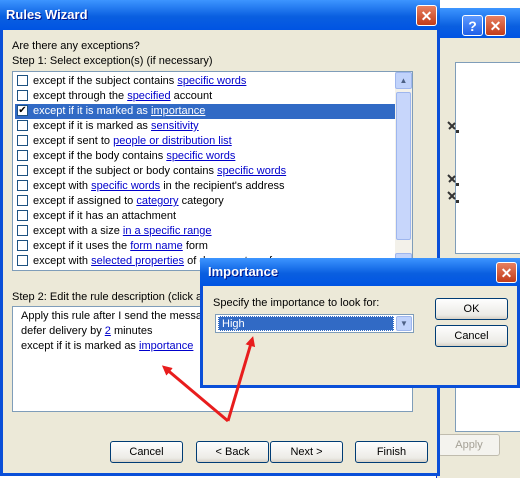  I want to click on arrow-to-importance-select, so click(241, 379).